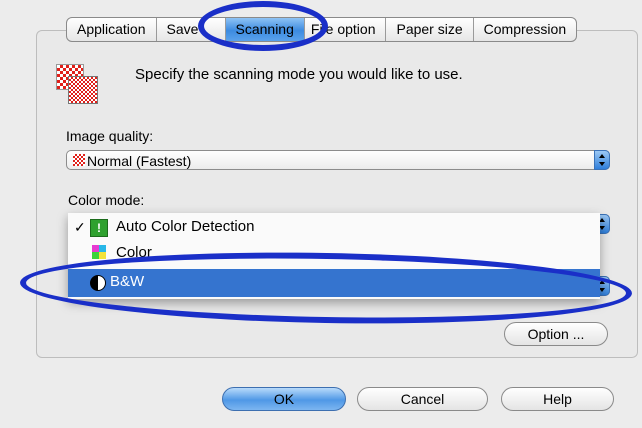 This screenshot has width=642, height=428. Describe the element at coordinates (338, 160) in the screenshot. I see `image-quality-select: Normal (Fastest)` at that location.